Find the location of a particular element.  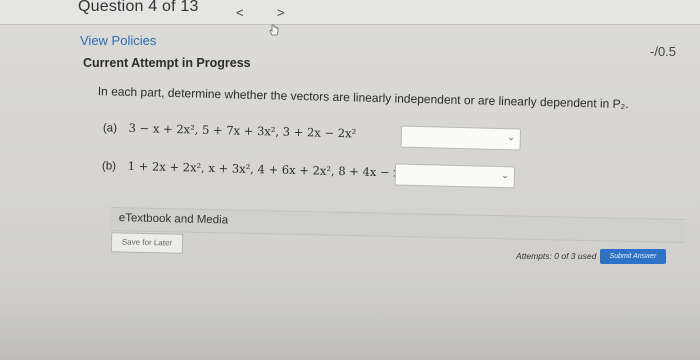

attempt-status: Current Attempt in Progress is located at coordinates (167, 63).